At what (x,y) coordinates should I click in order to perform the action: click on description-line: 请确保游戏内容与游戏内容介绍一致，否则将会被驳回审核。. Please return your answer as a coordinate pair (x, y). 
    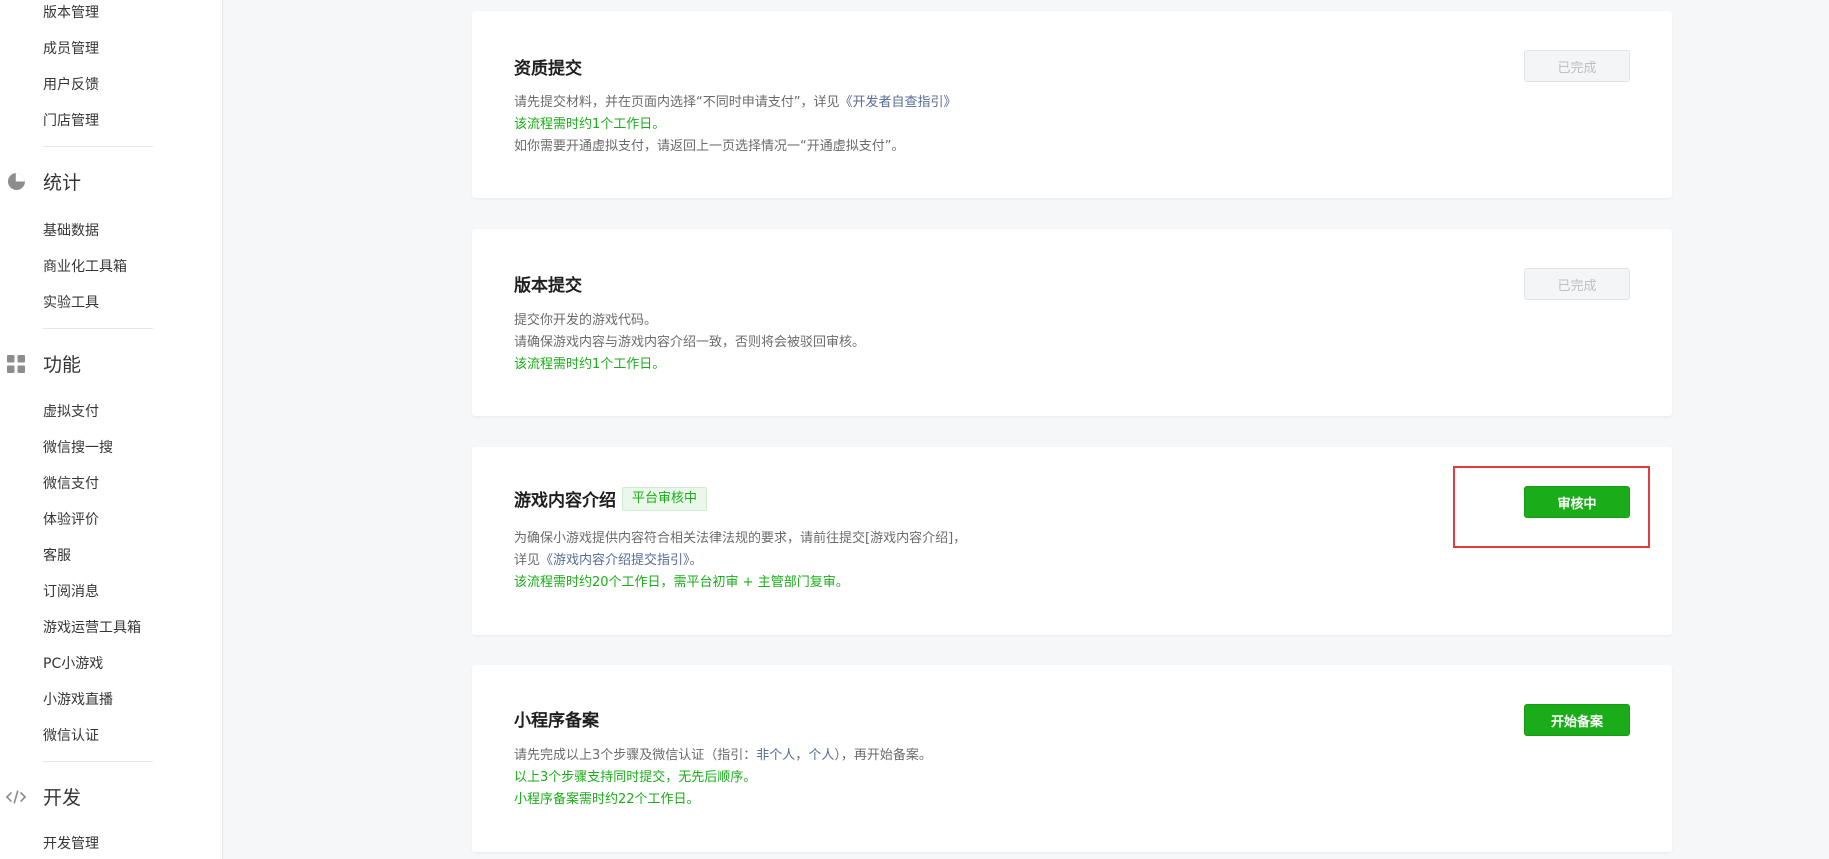
    Looking at the image, I should click on (689, 343).